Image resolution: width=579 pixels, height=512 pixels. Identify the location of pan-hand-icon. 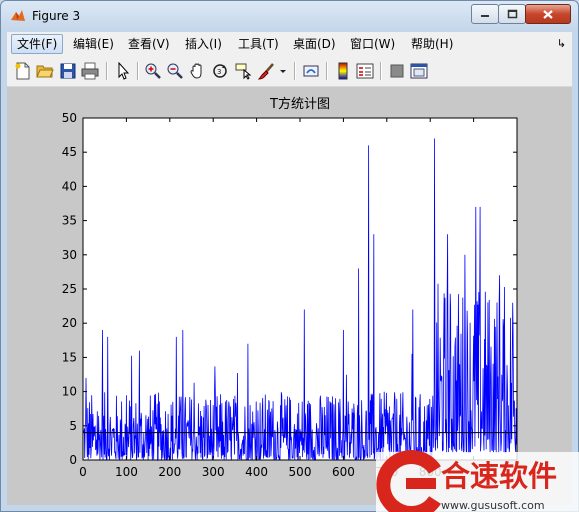
(196, 71).